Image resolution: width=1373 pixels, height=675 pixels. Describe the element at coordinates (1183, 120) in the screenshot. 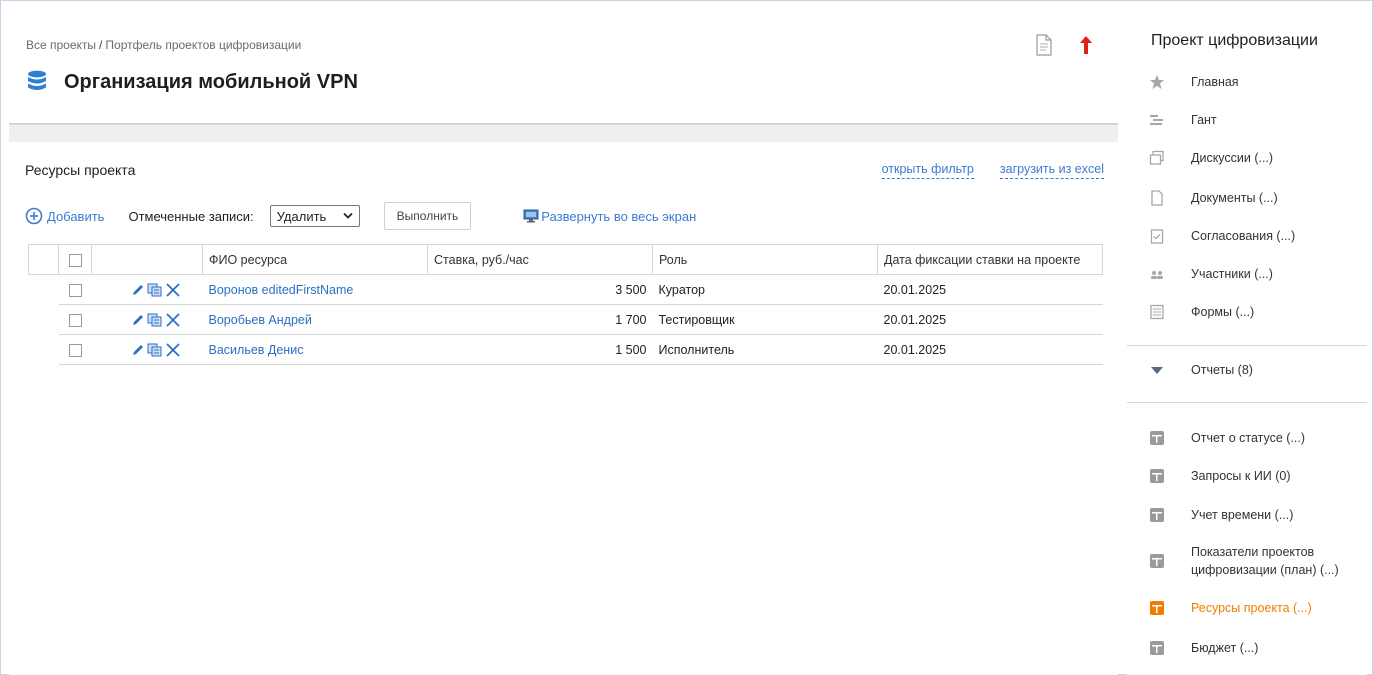

I see `sidebar-item-gantt: Гант` at that location.